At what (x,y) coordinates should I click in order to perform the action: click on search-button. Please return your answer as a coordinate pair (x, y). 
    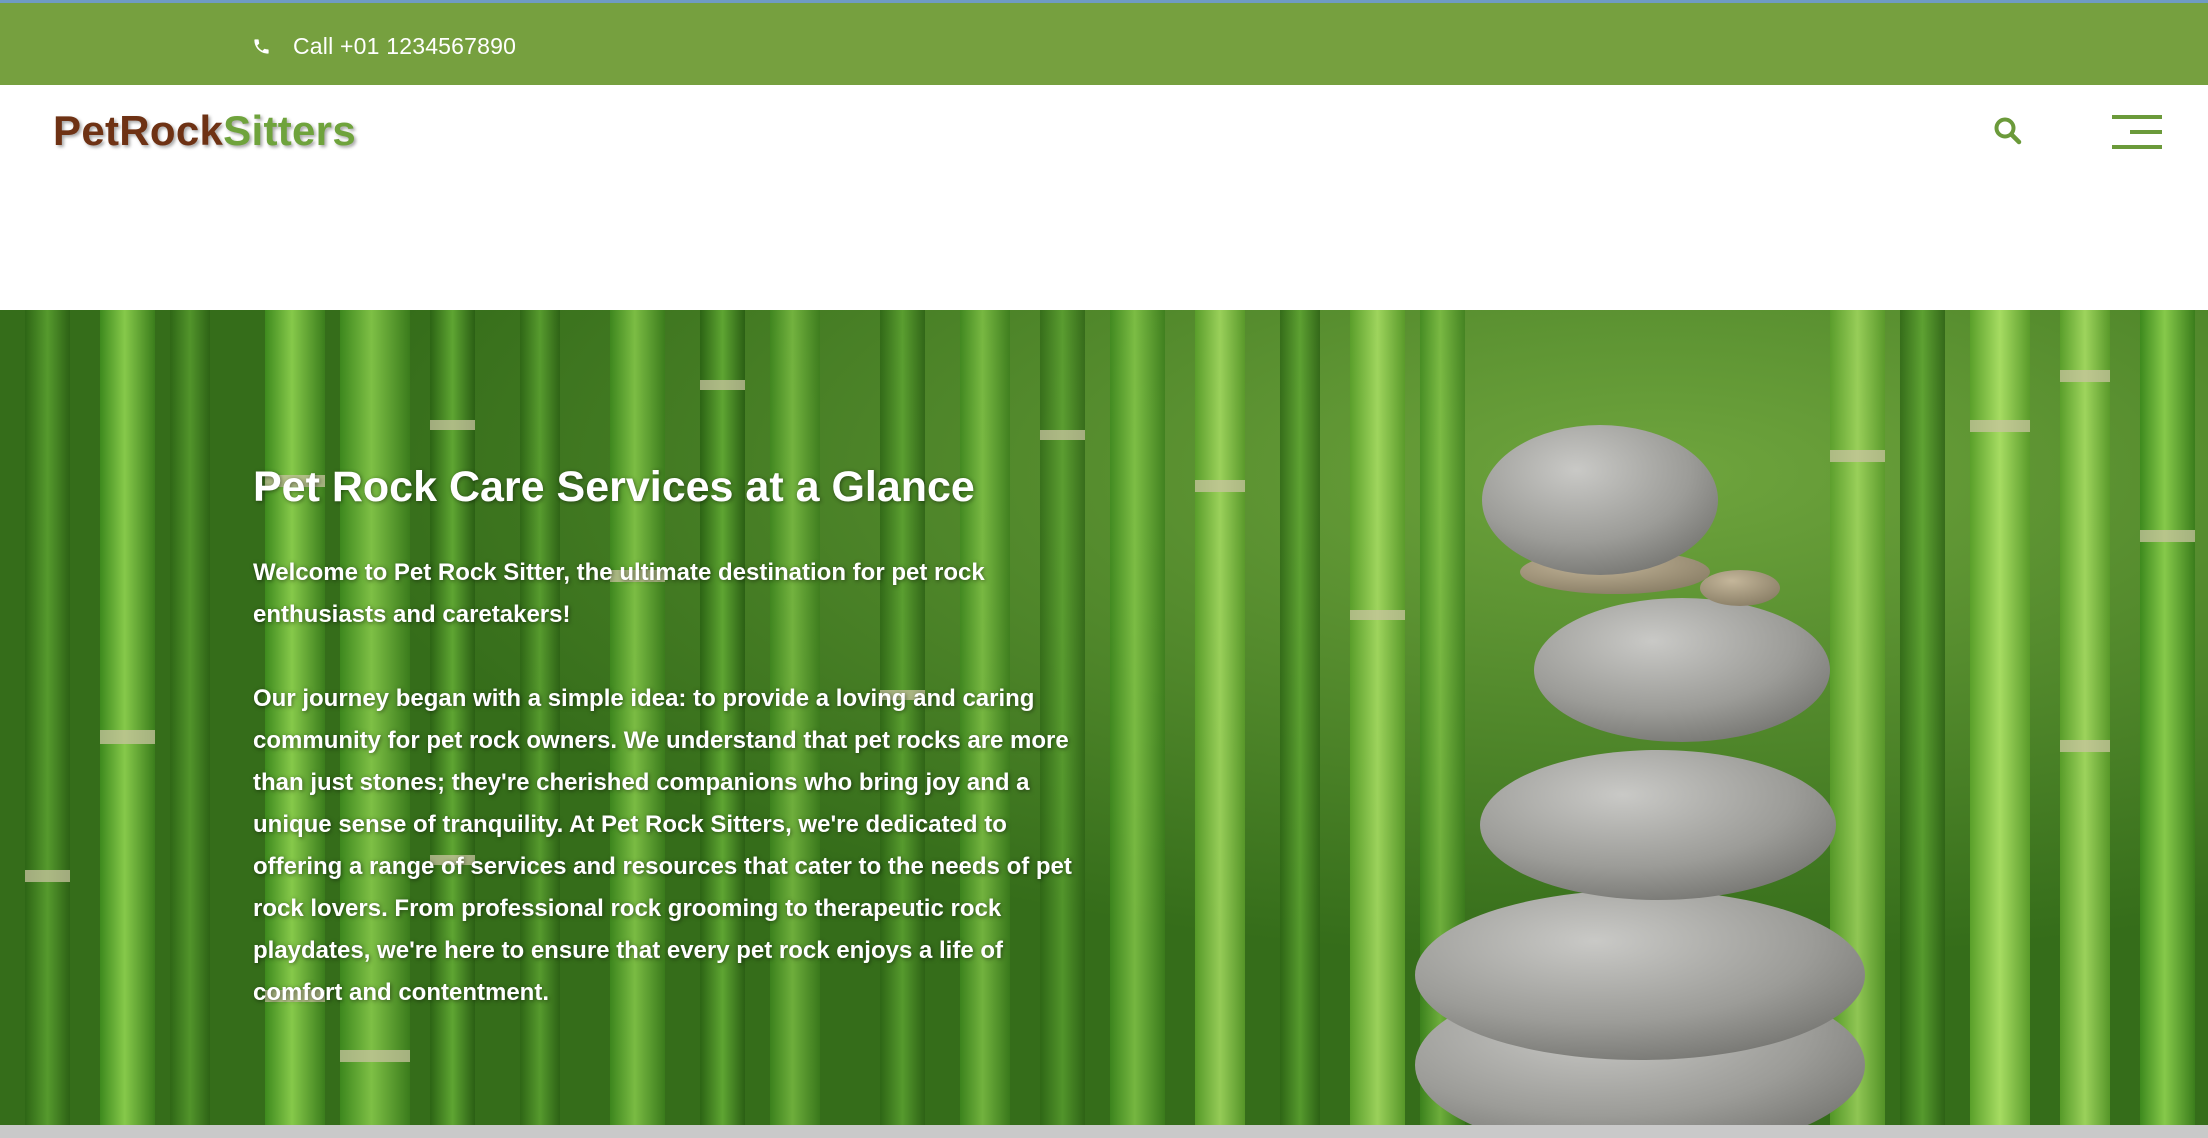
    Looking at the image, I should click on (2008, 131).